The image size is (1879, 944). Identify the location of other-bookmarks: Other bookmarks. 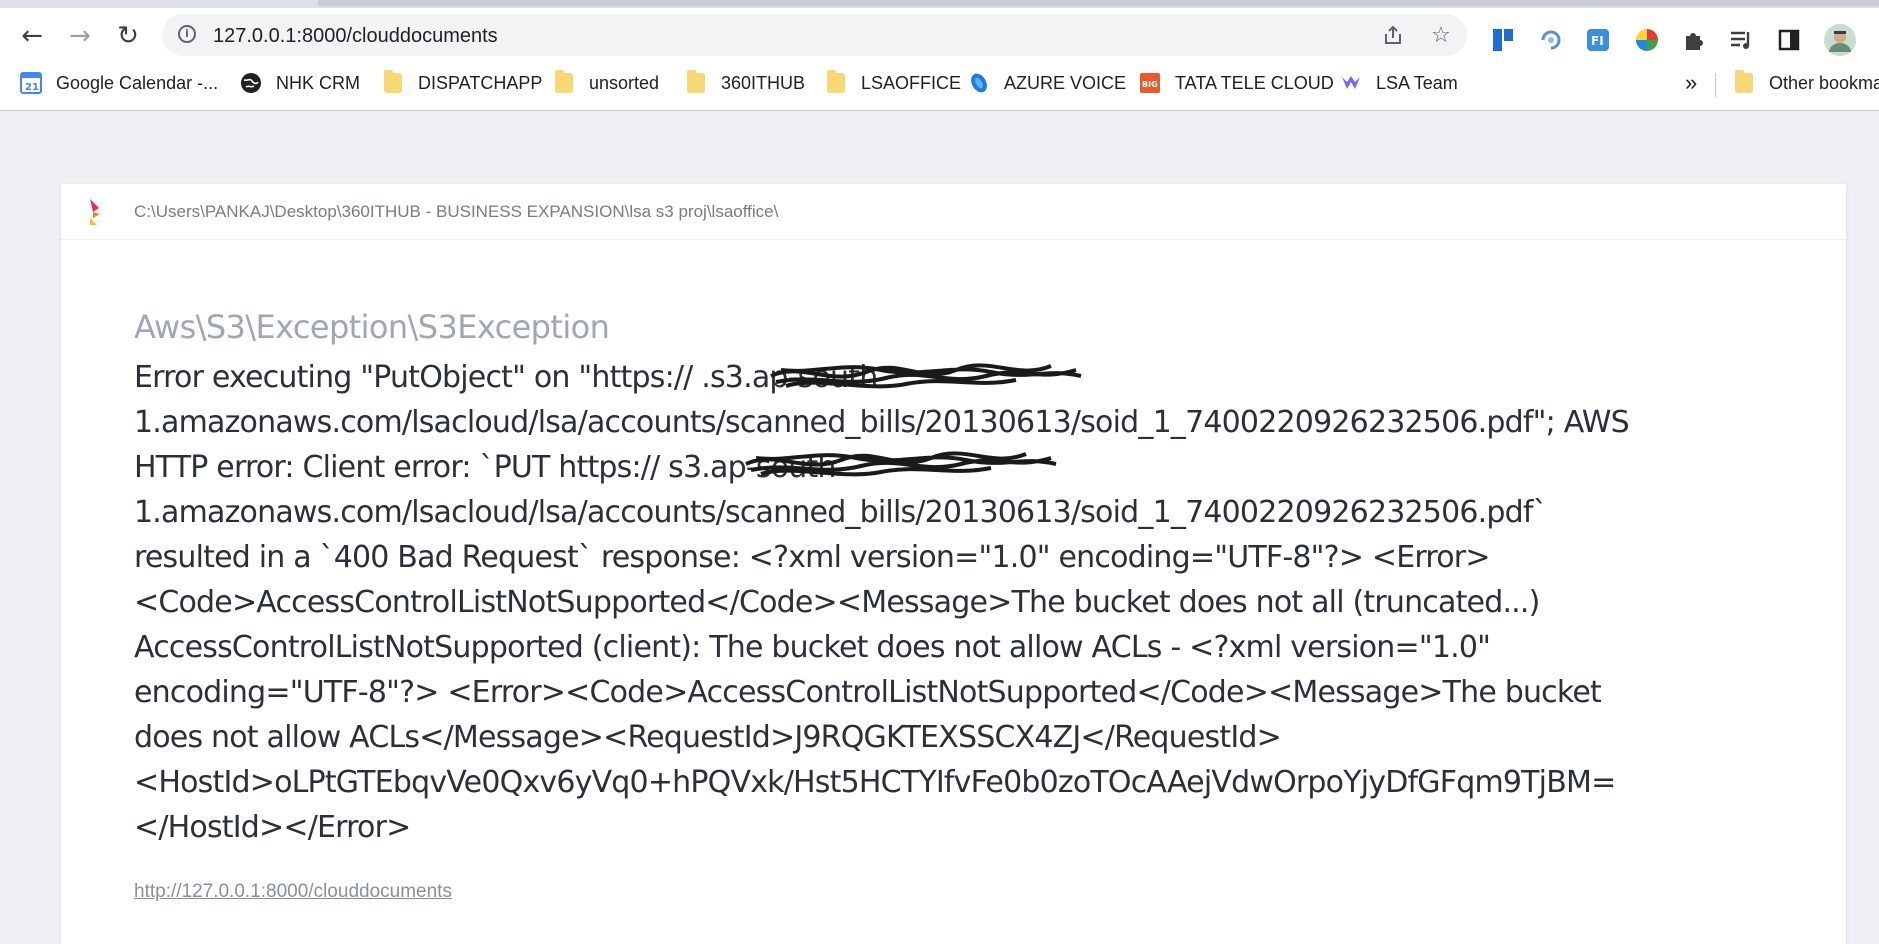
(1806, 83).